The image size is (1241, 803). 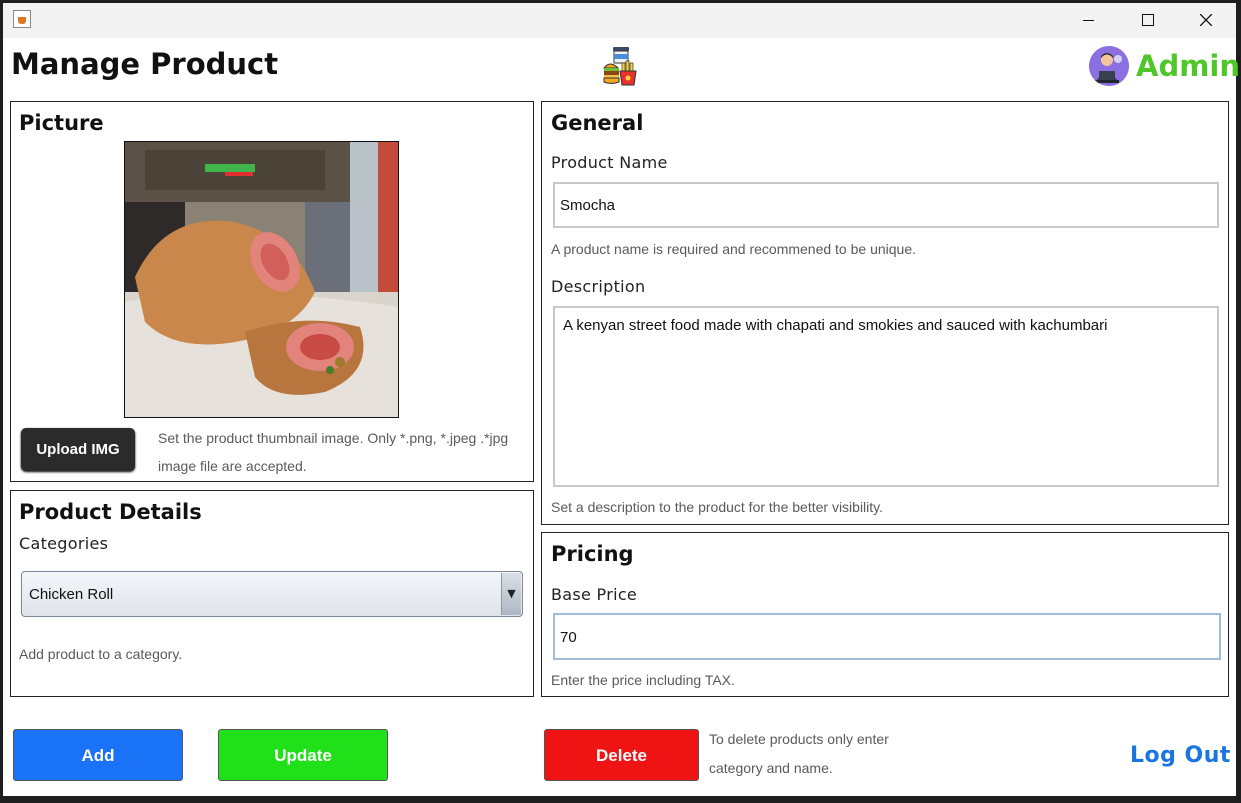 What do you see at coordinates (71, 594) in the screenshot?
I see `category-selected-value: Chicken Roll` at bounding box center [71, 594].